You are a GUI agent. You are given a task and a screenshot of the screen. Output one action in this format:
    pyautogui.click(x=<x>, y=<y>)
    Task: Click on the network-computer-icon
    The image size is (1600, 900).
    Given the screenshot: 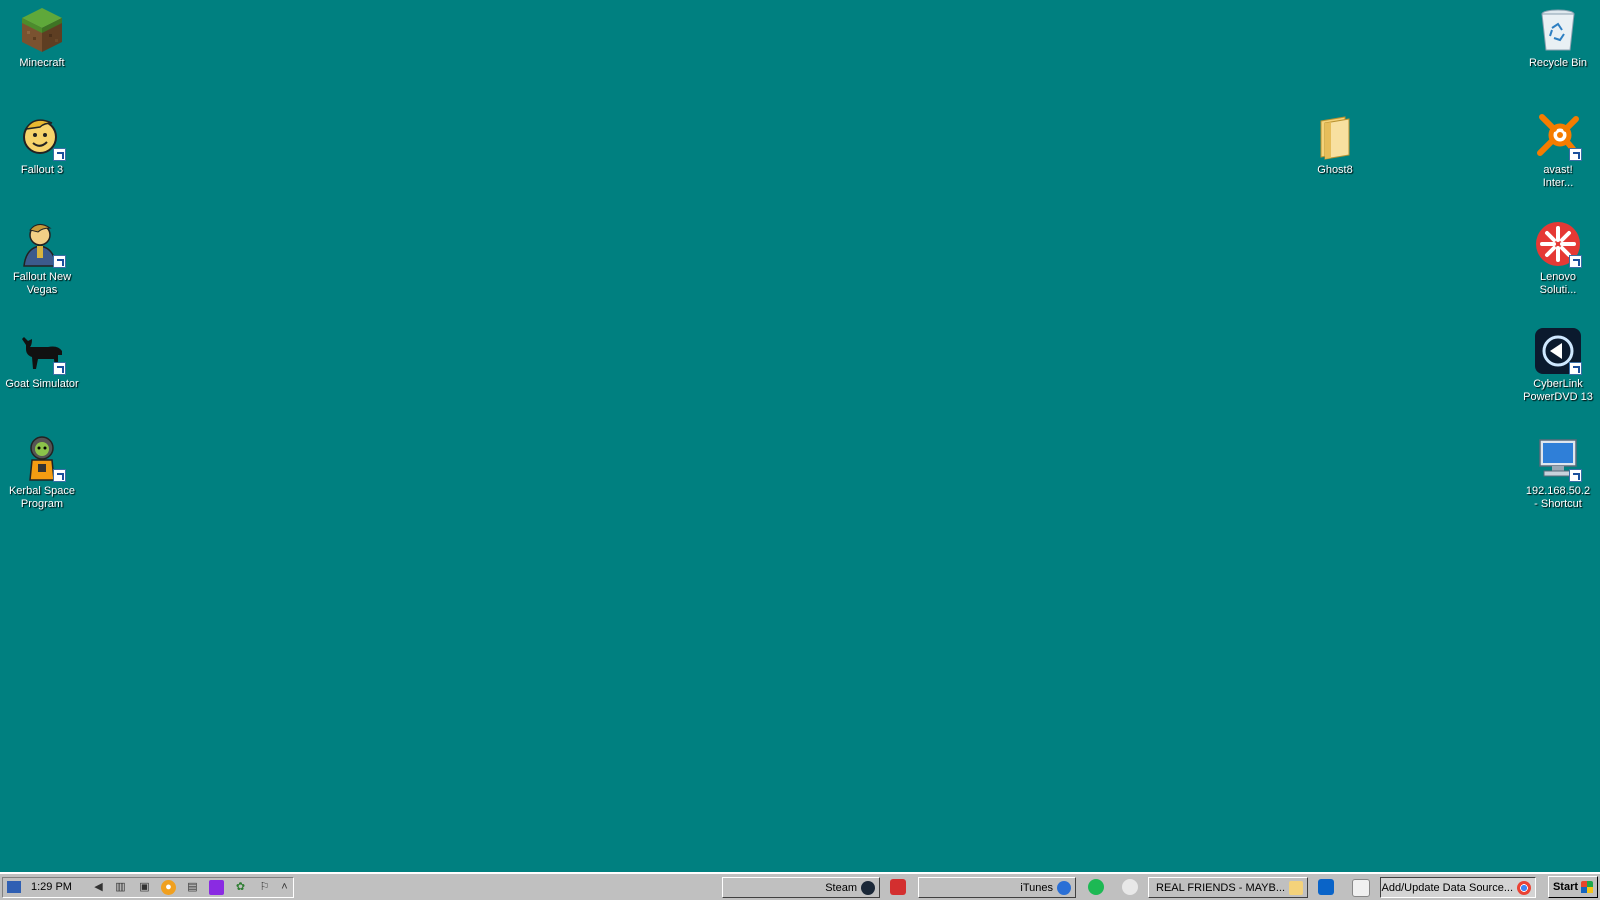 What is the action you would take?
    pyautogui.click(x=1558, y=458)
    